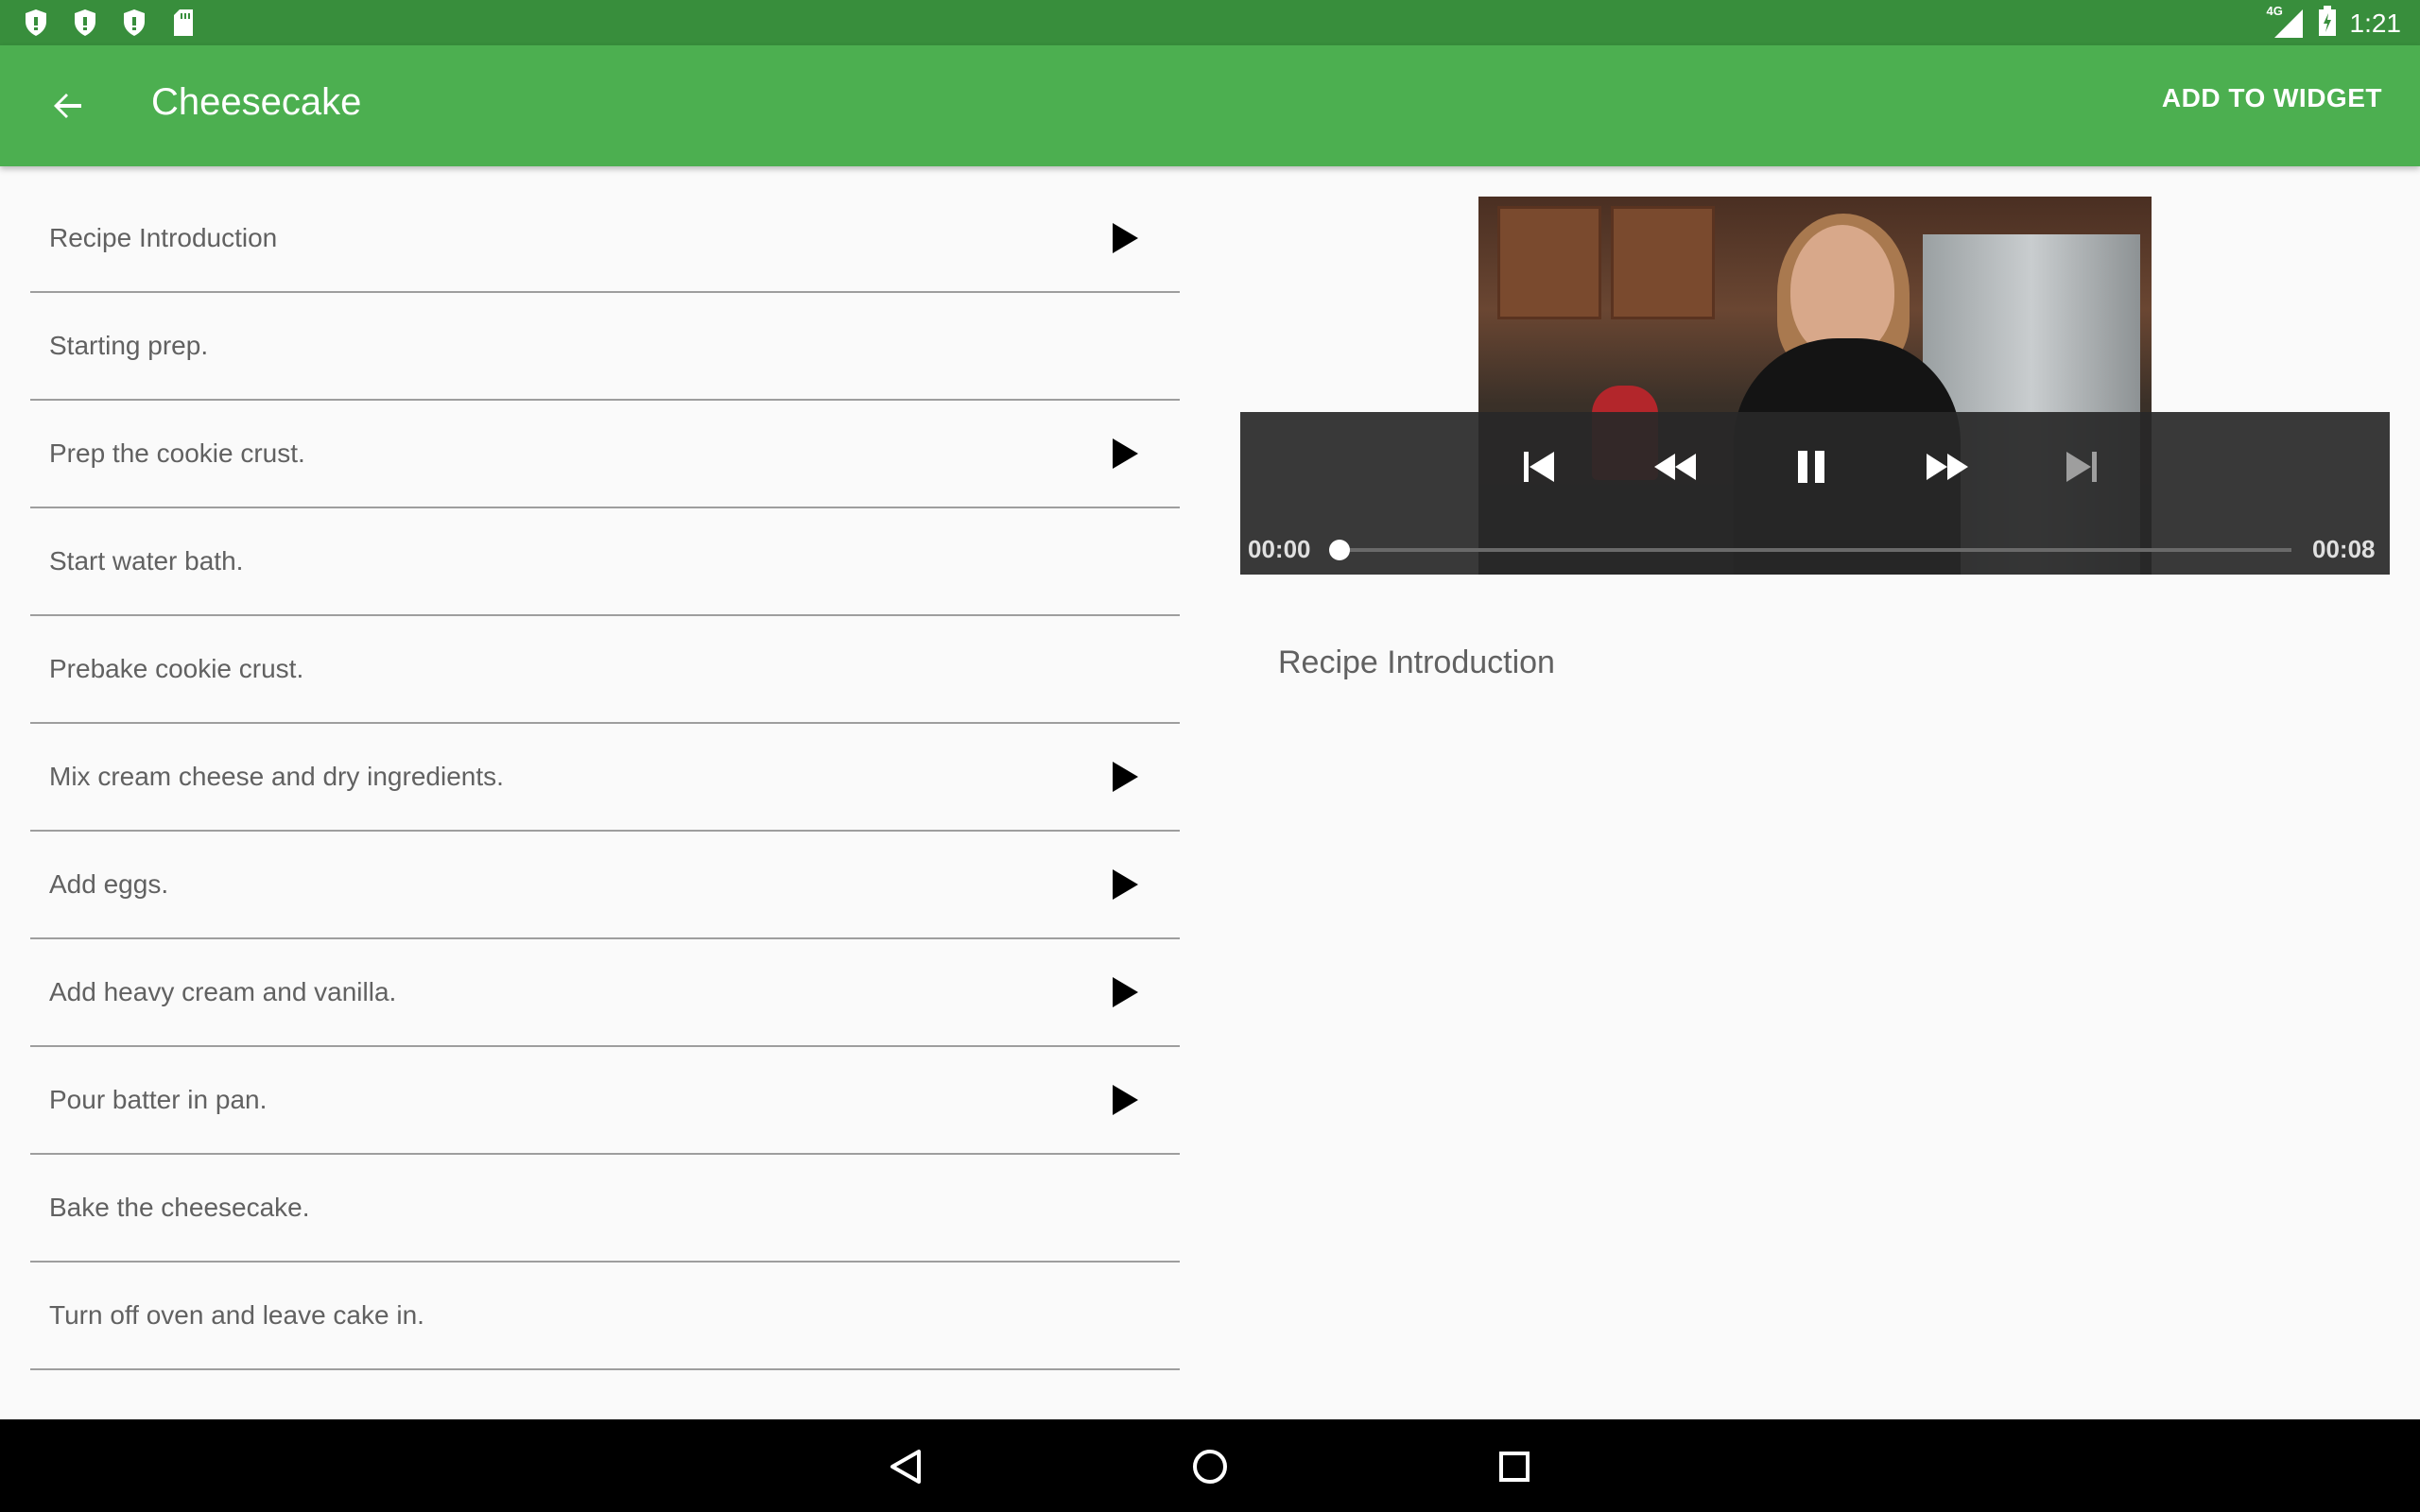  I want to click on step-item: Prebake cookie crust., so click(605, 670).